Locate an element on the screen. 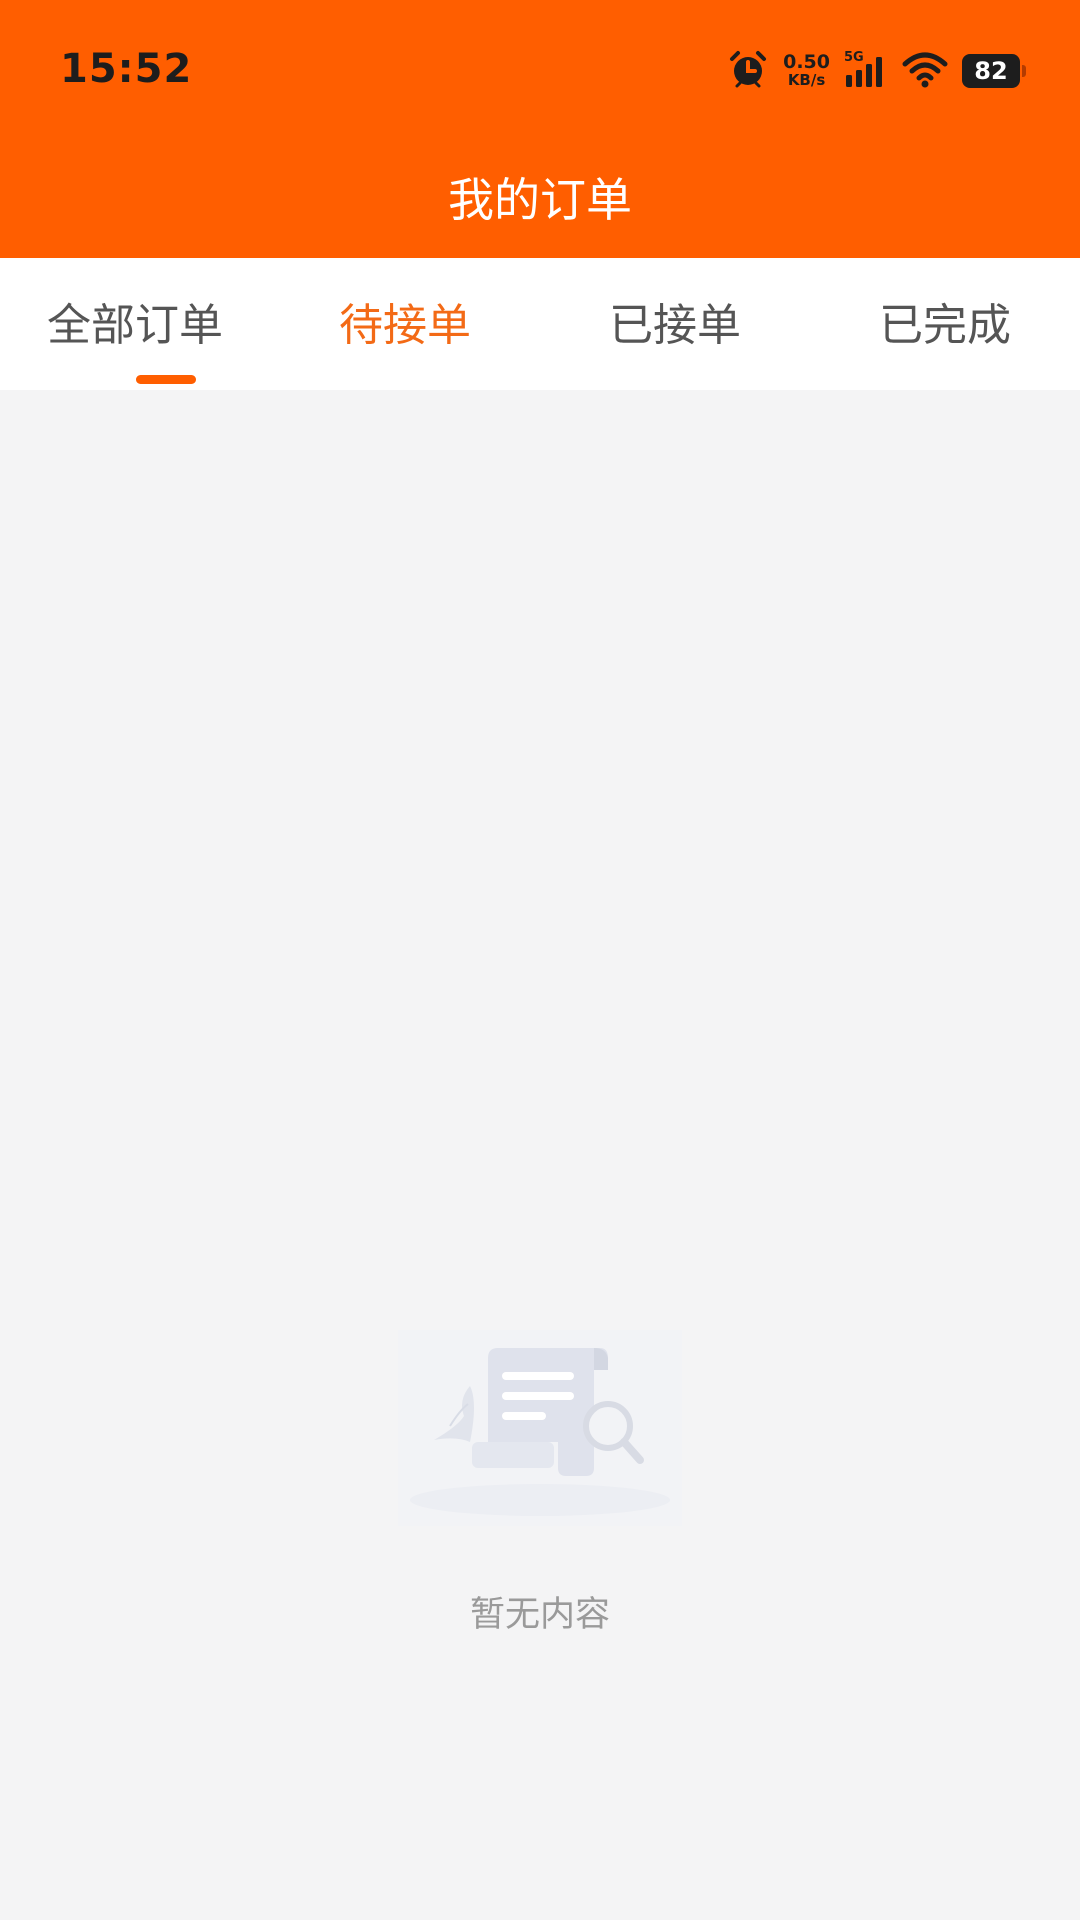  tab-label: 全部订单 is located at coordinates (135, 325).